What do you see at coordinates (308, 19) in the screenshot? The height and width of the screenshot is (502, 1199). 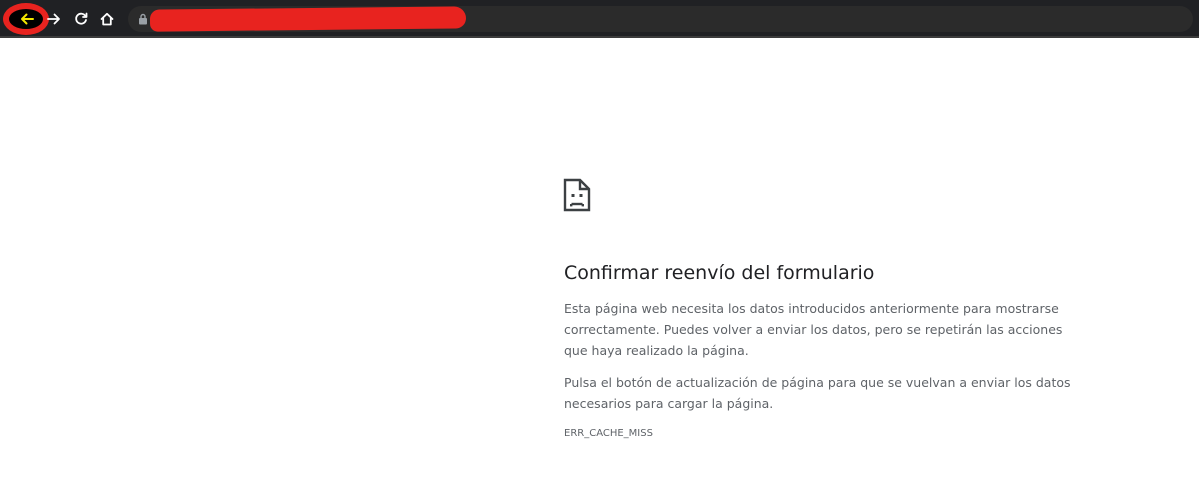 I see `redacted-url` at bounding box center [308, 19].